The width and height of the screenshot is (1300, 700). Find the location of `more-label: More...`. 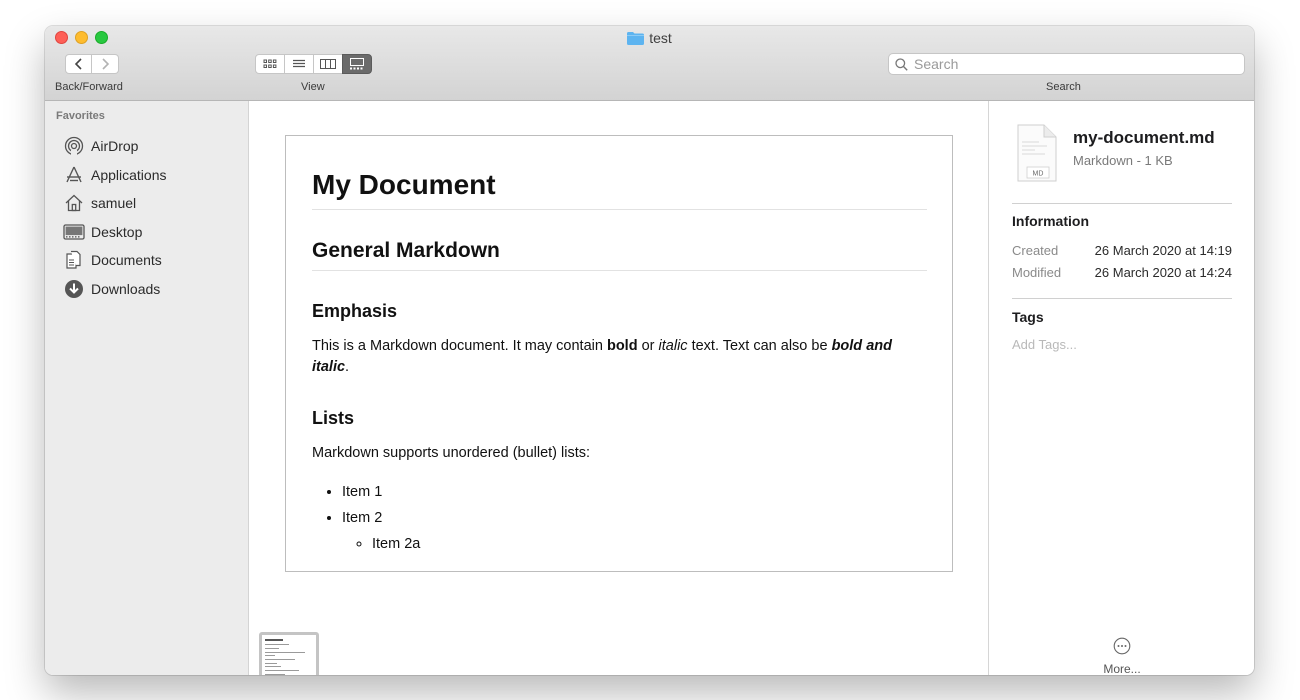

more-label: More... is located at coordinates (1122, 668).